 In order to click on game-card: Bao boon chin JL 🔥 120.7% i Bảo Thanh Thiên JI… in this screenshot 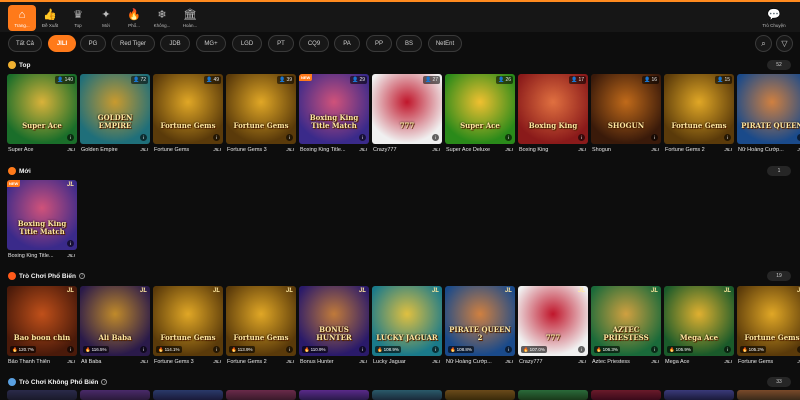, I will do `click(42, 327)`.